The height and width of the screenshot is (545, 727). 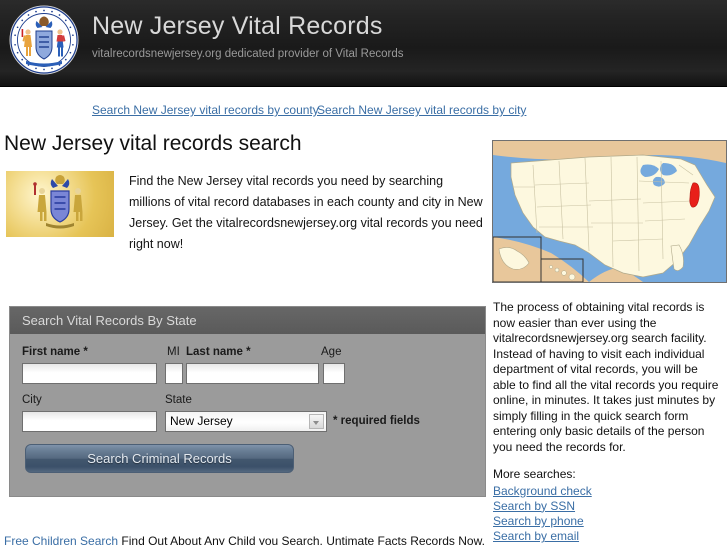 I want to click on city-input, so click(x=89, y=421).